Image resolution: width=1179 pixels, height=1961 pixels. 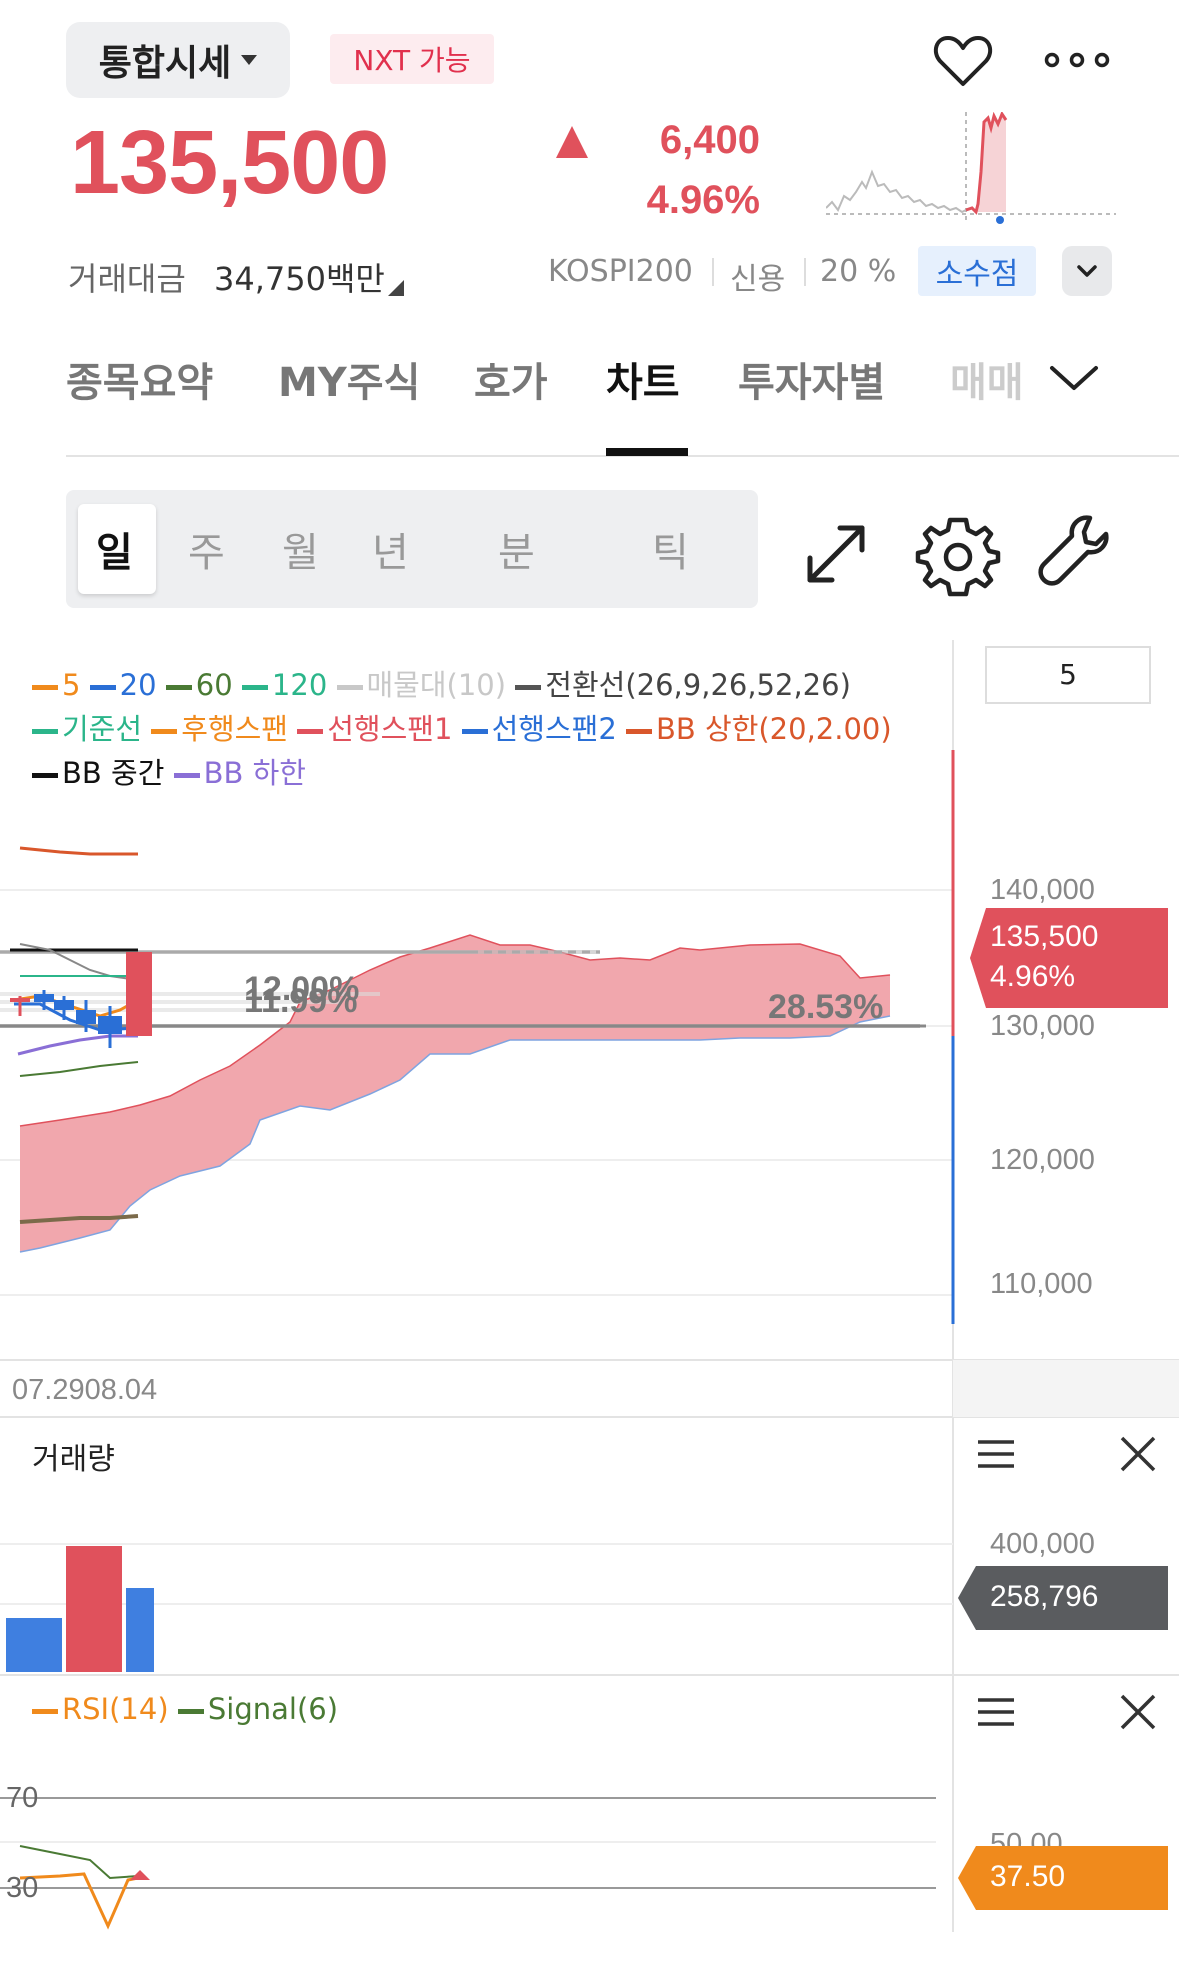 I want to click on tab-my-stock: MY주식, so click(x=349, y=379).